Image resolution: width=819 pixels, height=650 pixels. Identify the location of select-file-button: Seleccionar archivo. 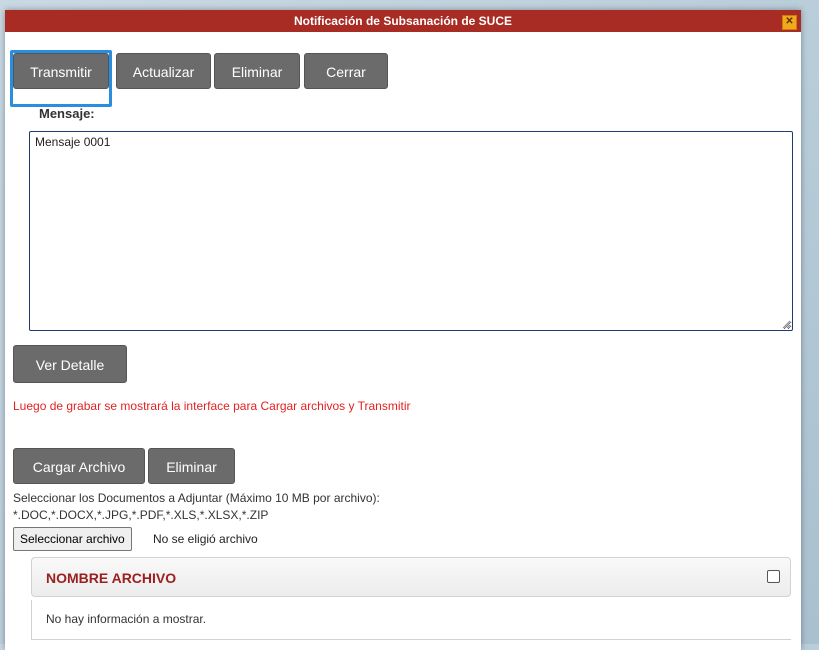
(72, 539).